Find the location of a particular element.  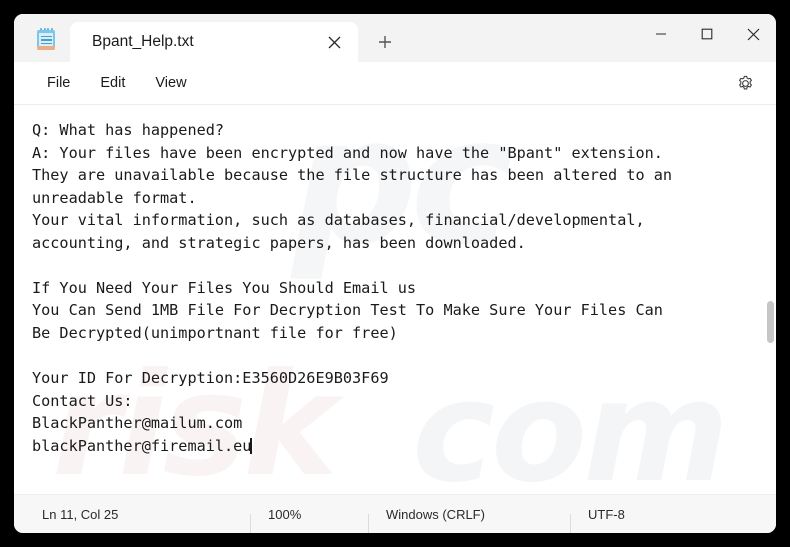

cursor-position-status: Ln 11, Col 25 is located at coordinates (132, 514).